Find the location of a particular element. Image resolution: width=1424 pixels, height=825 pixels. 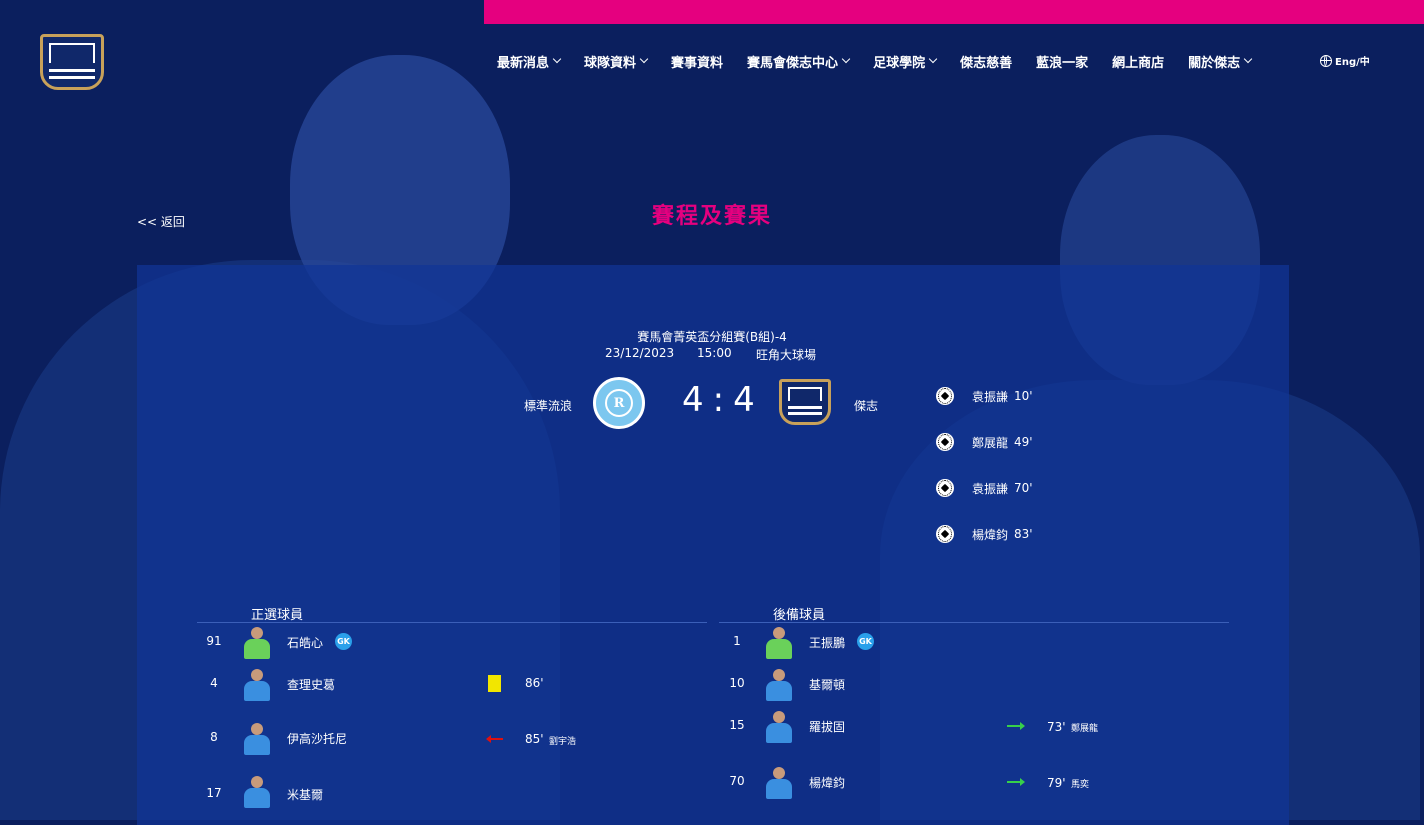

football-icon is located at coordinates (945, 396).